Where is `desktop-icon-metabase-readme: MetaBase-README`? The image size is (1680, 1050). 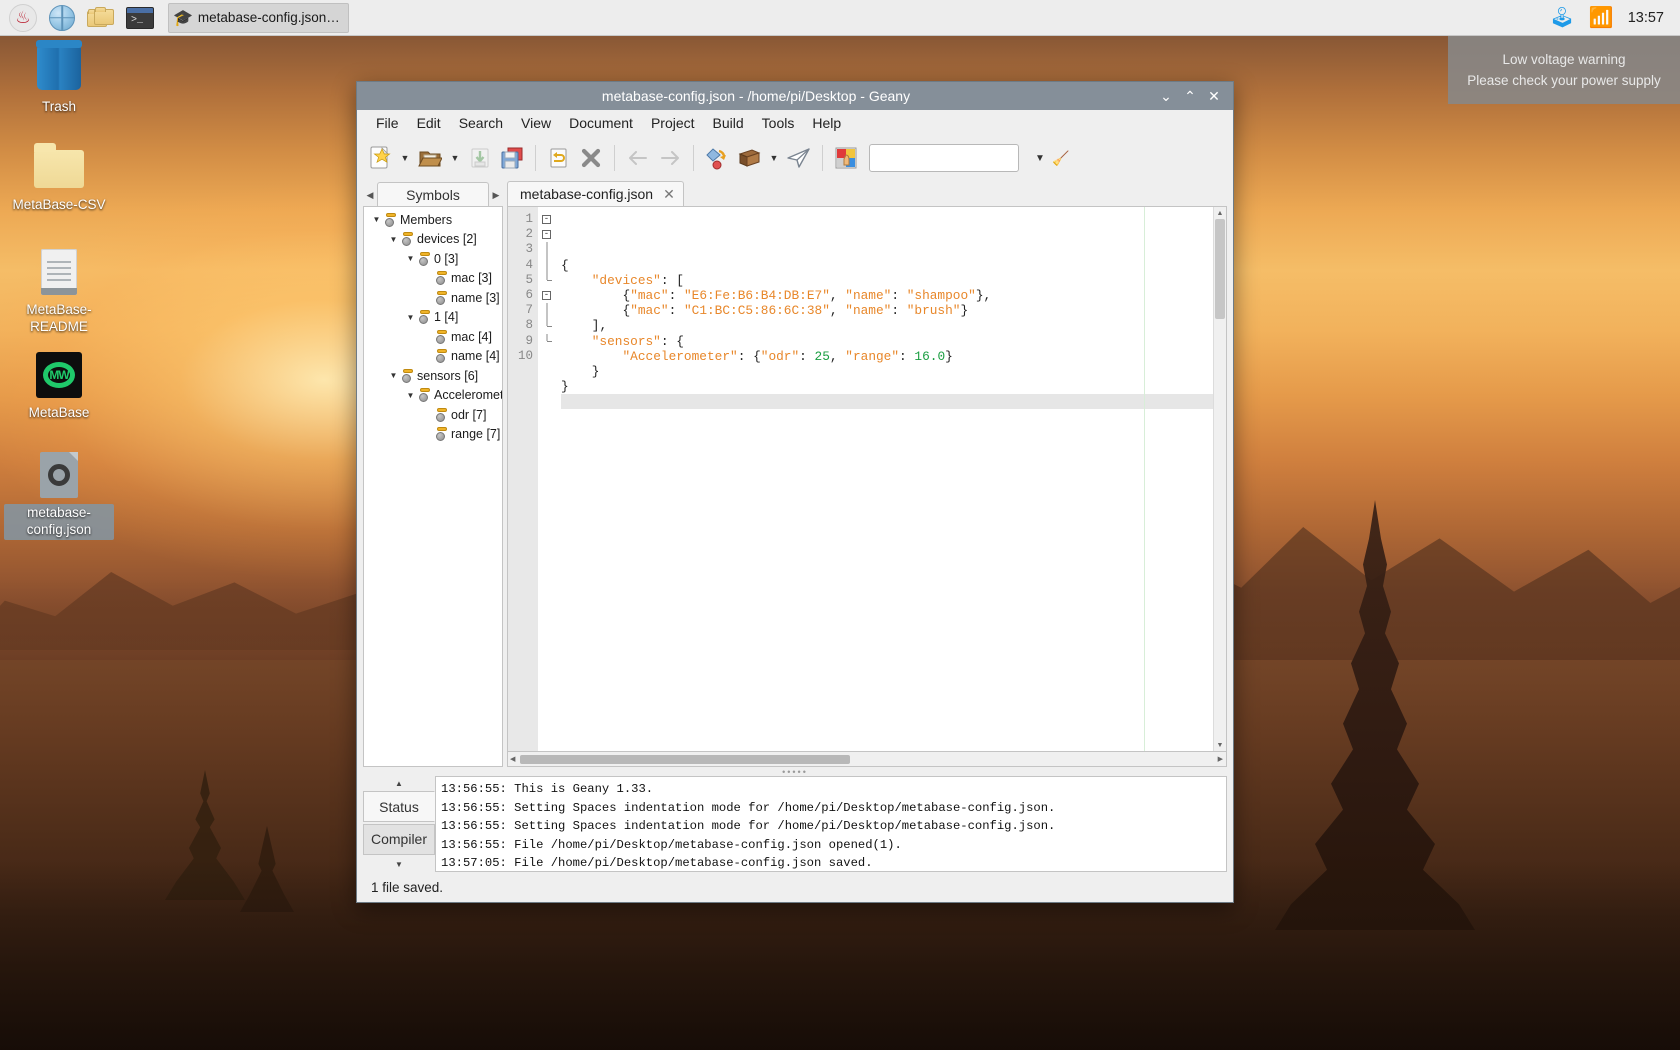
desktop-icon-metabase-readme: MetaBase-README is located at coordinates (59, 291).